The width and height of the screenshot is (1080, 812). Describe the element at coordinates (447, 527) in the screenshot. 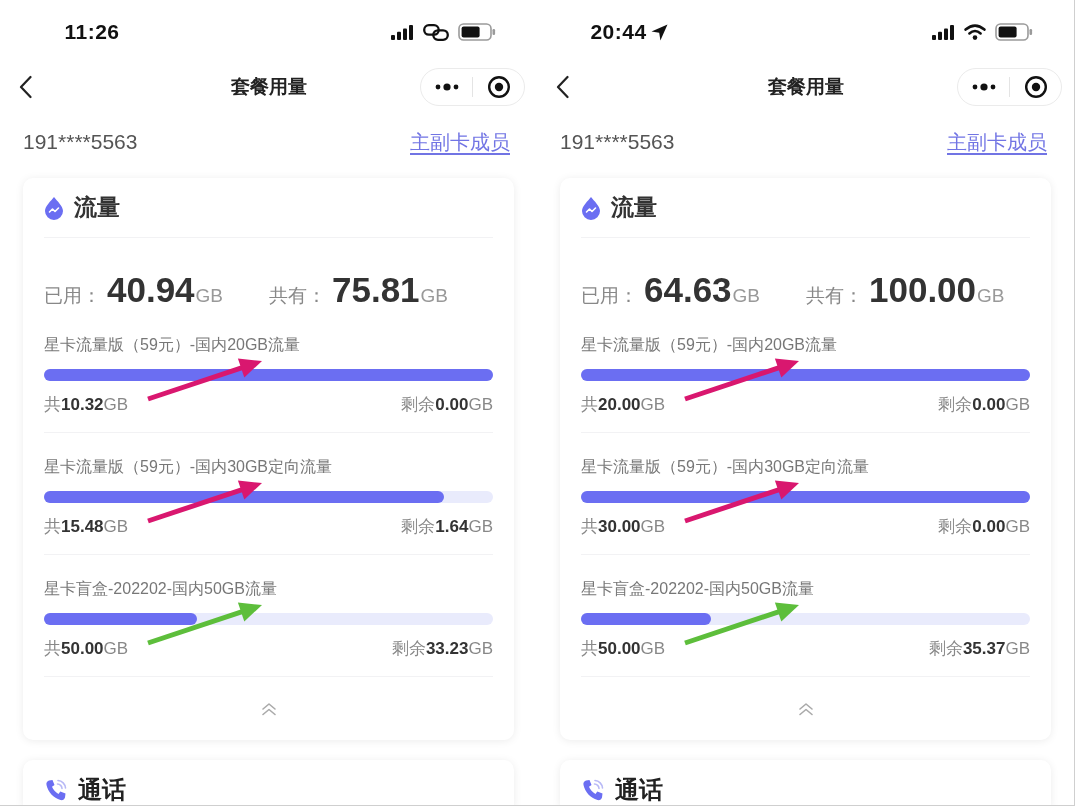

I see `plan-remaining: 剩余1.64GB` at that location.